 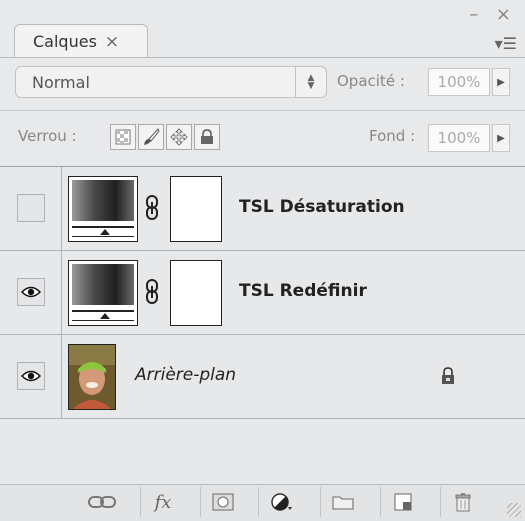 What do you see at coordinates (459, 82) in the screenshot?
I see `opacity-field: 100%` at bounding box center [459, 82].